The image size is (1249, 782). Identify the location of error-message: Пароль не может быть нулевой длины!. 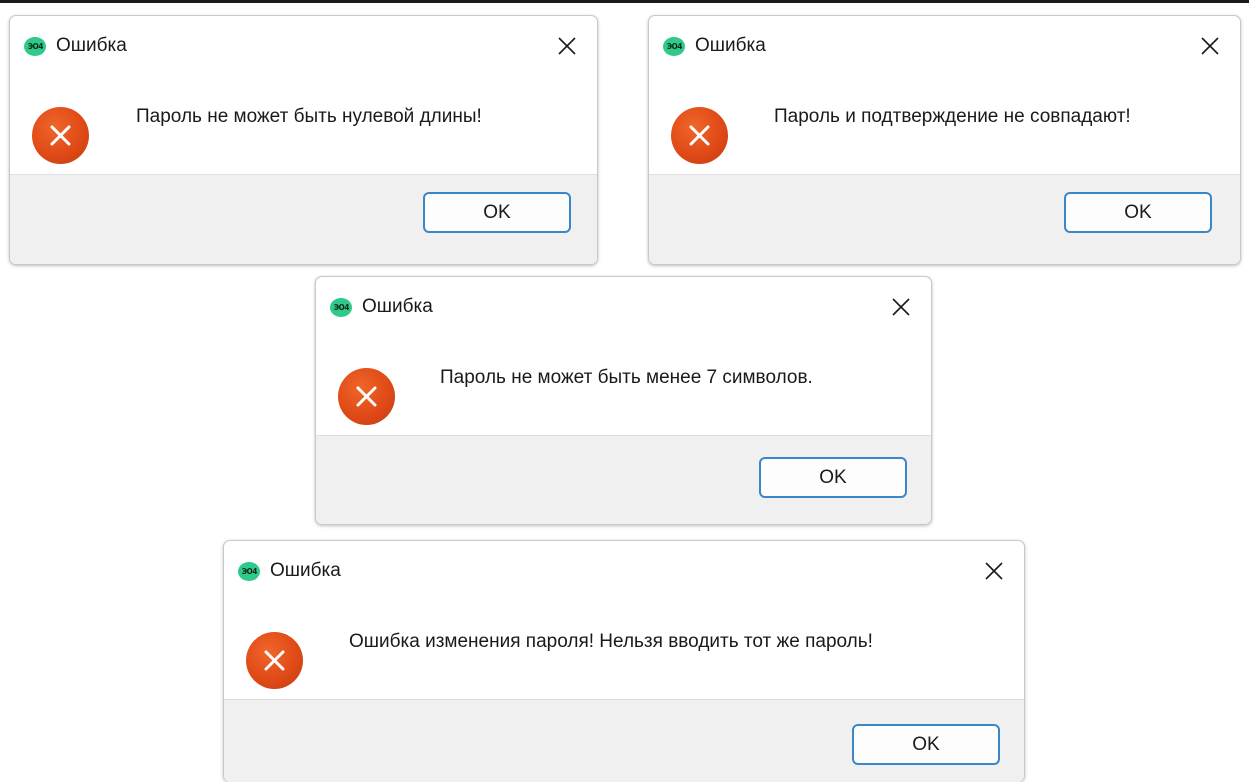
(309, 116).